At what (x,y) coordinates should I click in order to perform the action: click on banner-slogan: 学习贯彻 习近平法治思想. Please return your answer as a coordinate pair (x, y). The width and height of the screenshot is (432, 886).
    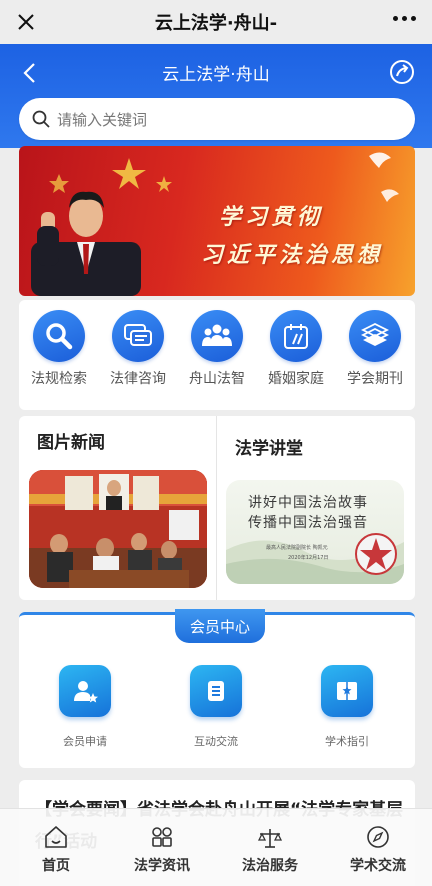
    Looking at the image, I should click on (292, 236).